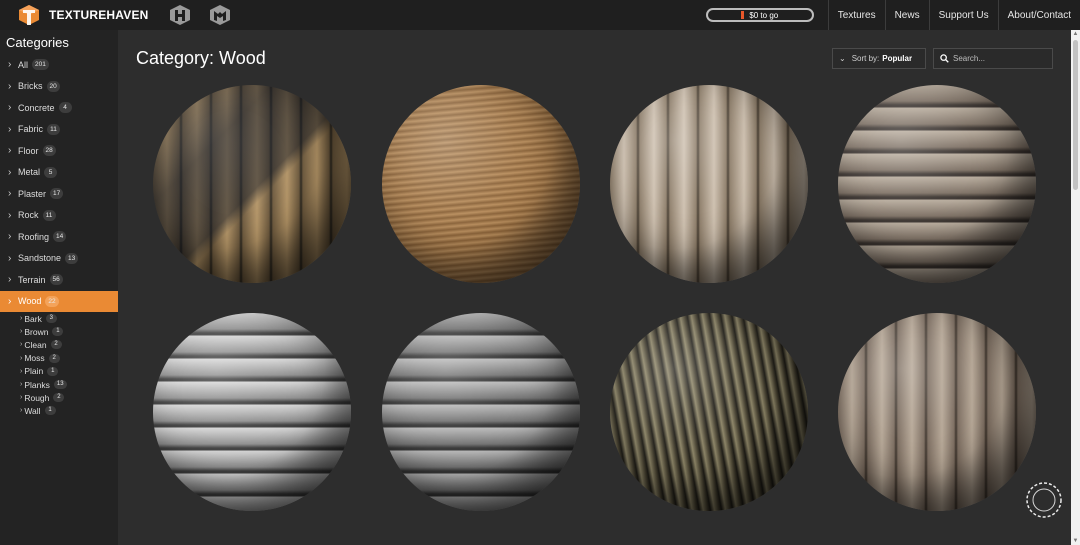 The width and height of the screenshot is (1080, 545). Describe the element at coordinates (35, 344) in the screenshot. I see `subcategory-label: Clean` at that location.